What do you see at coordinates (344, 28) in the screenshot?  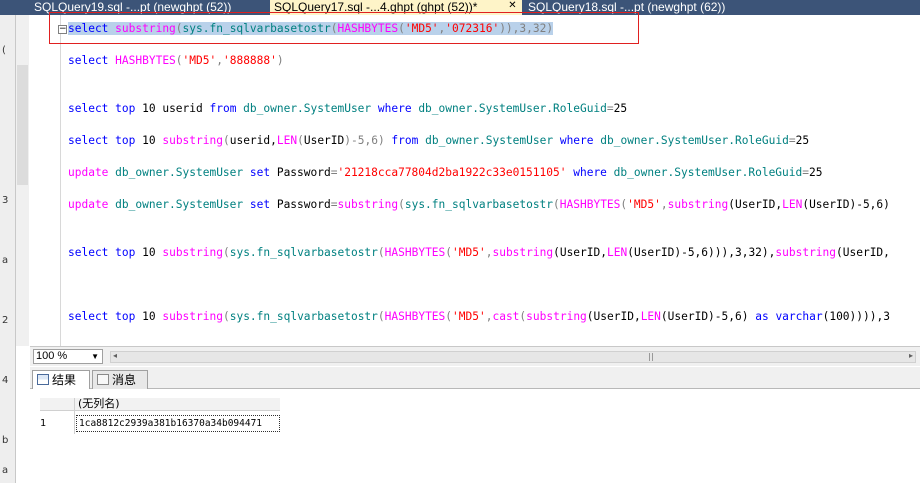 I see `annotation-box-query` at bounding box center [344, 28].